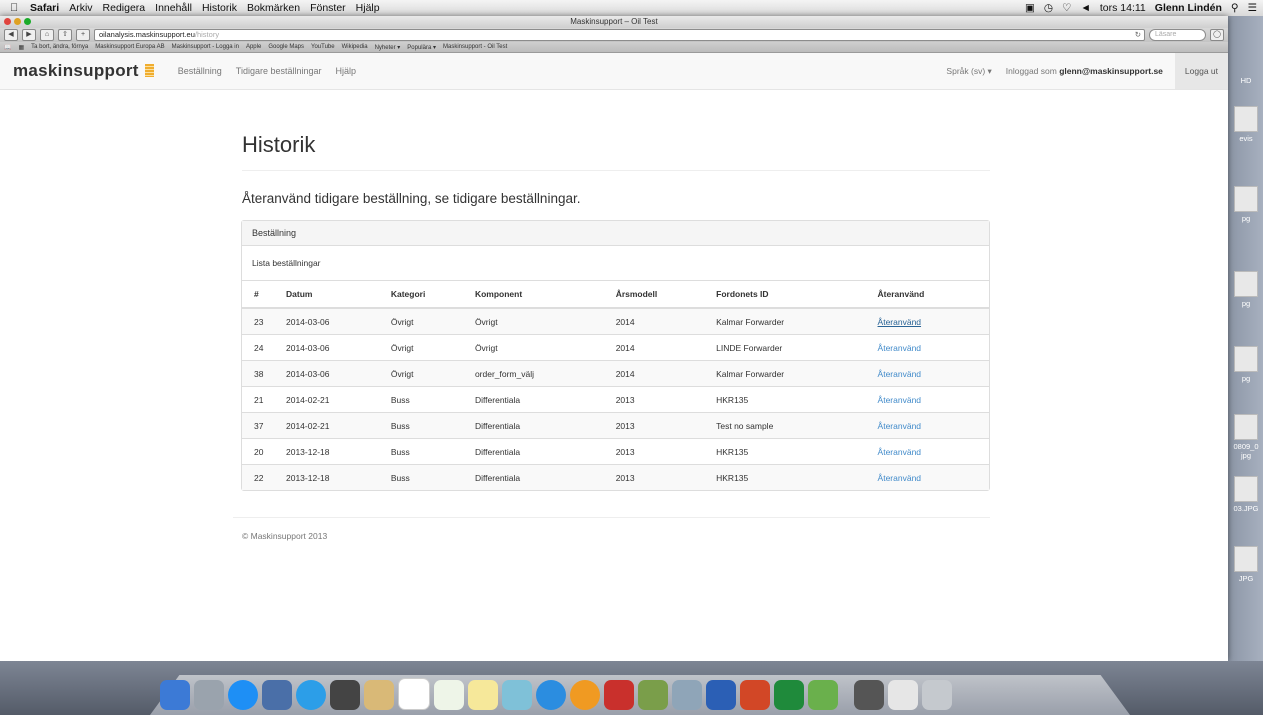  Describe the element at coordinates (285, 536) in the screenshot. I see `page-footer: © Maskinsupport 2013` at that location.